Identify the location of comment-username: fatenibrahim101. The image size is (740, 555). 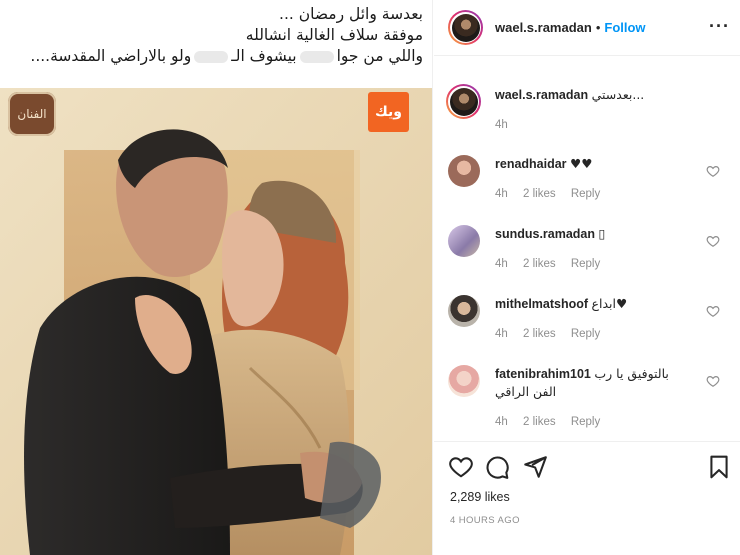
(543, 374).